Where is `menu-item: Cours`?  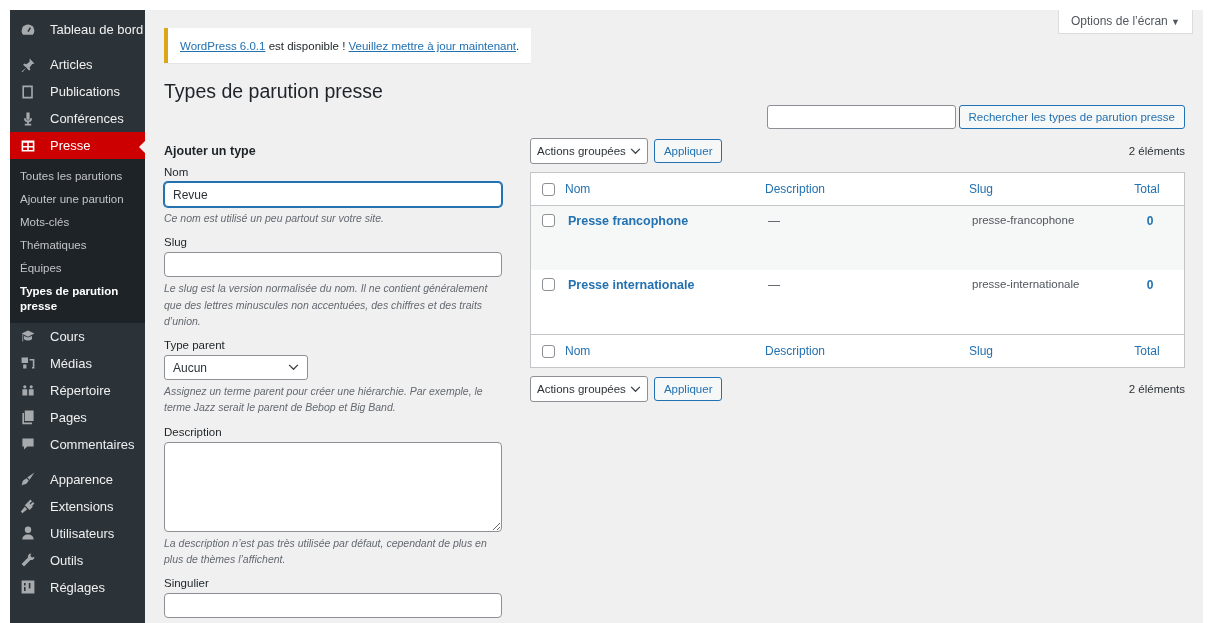
menu-item: Cours is located at coordinates (77, 336).